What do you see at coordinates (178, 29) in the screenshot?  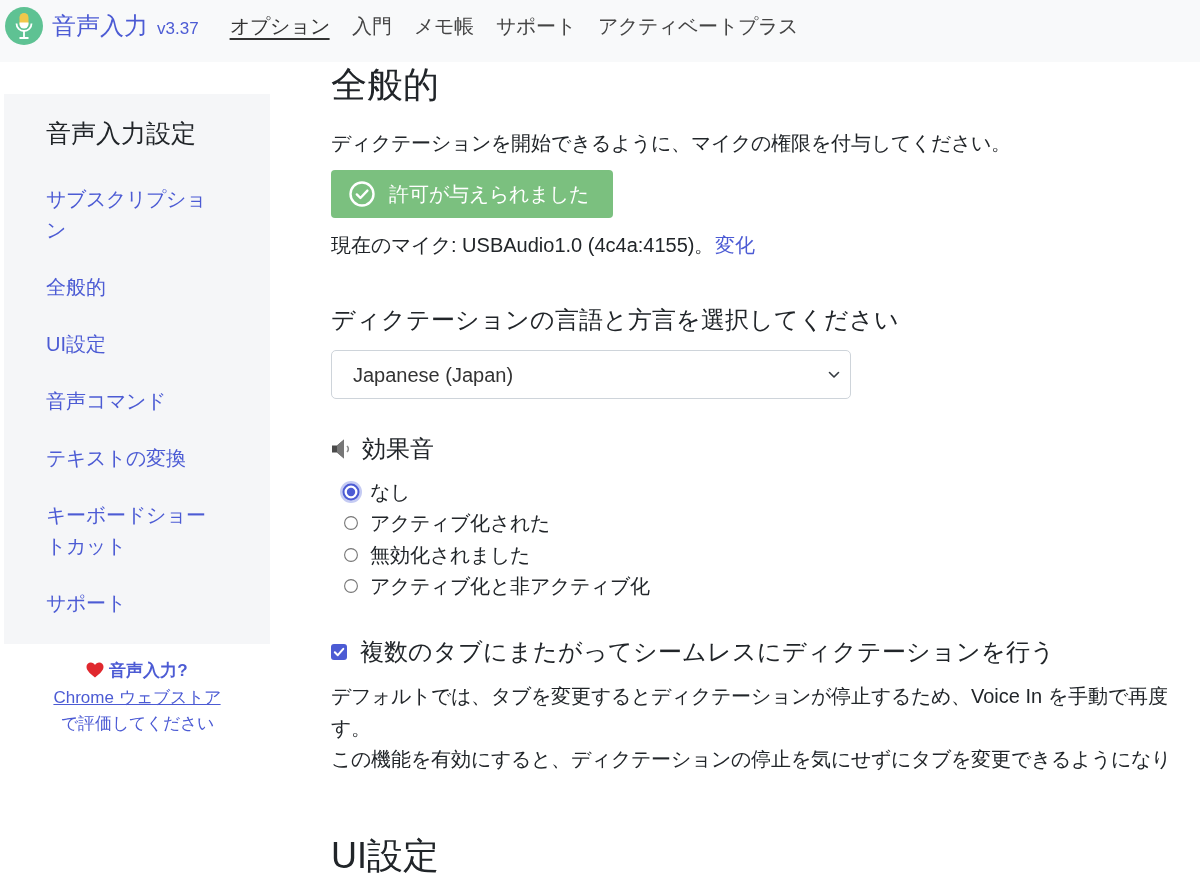 I see `version-label: v3.37` at bounding box center [178, 29].